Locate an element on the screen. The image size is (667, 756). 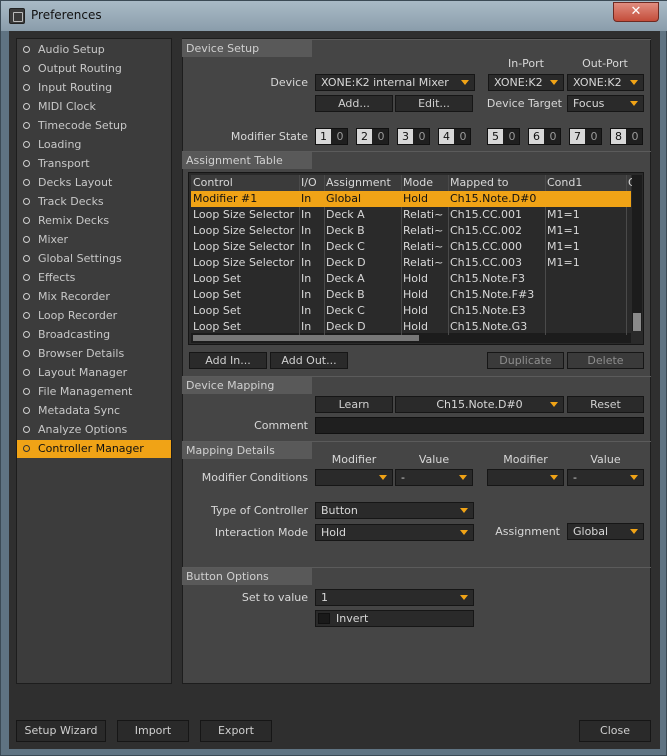
section-device-setup: Device Setup is located at coordinates (416, 48).